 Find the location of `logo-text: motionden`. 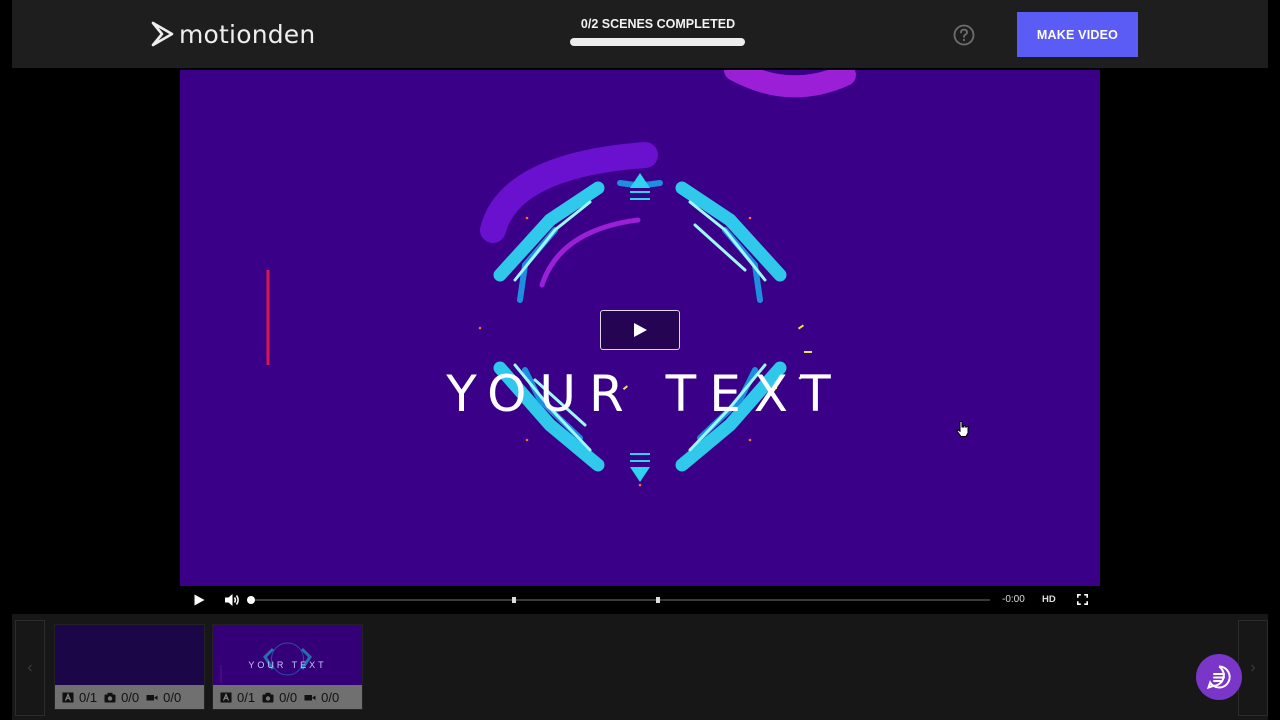

logo-text: motionden is located at coordinates (247, 34).